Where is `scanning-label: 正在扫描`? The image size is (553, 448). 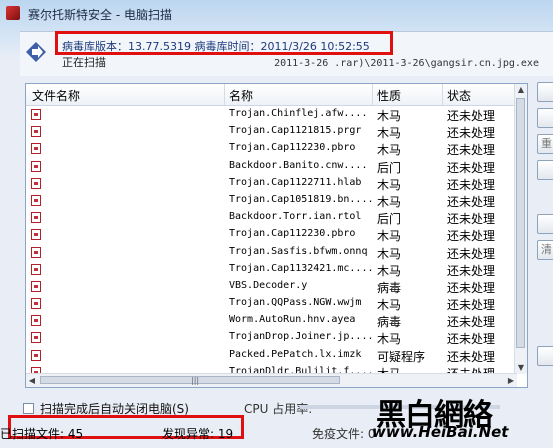
scanning-label: 正在扫描 is located at coordinates (84, 62).